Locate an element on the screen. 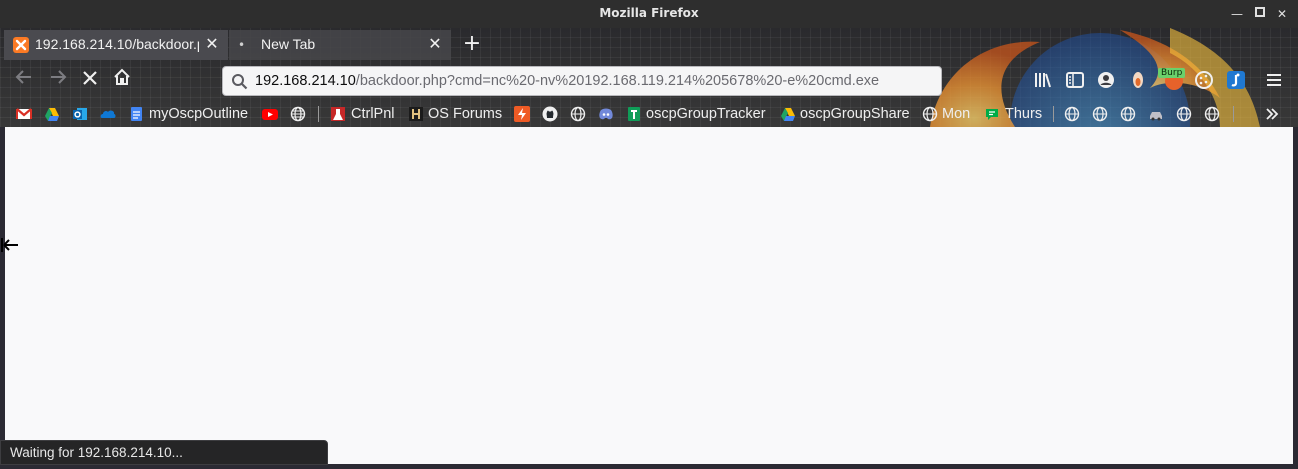  bookmarks-overflow-button is located at coordinates (1272, 114).